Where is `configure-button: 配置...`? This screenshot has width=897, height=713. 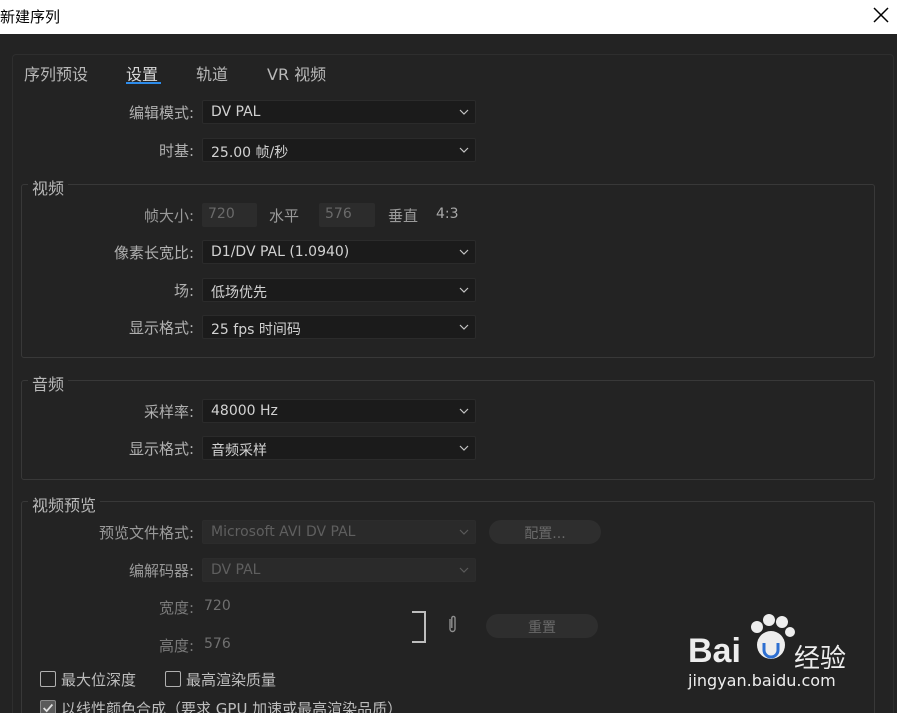 configure-button: 配置... is located at coordinates (545, 532).